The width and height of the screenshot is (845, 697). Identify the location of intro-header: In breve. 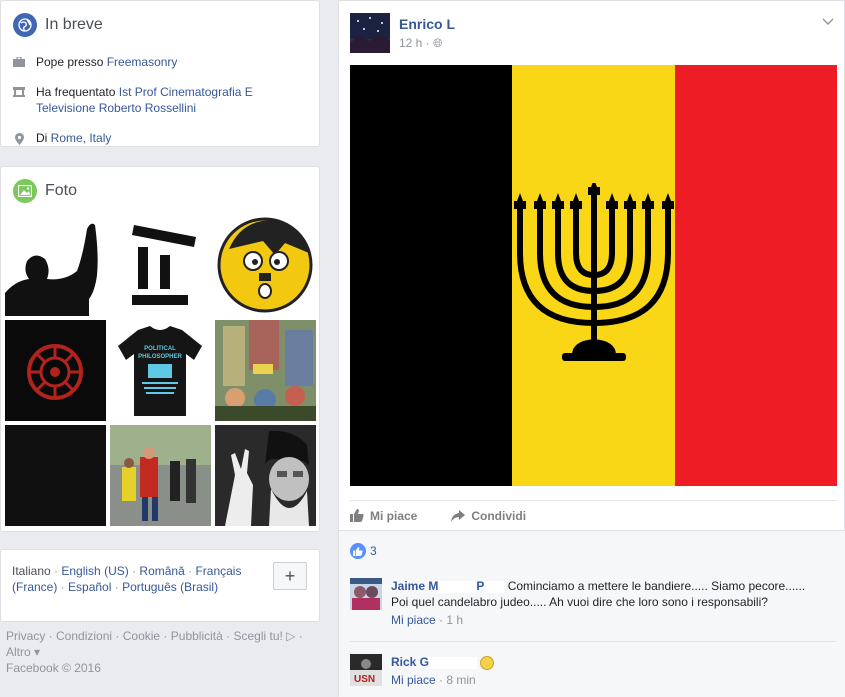
(160, 23).